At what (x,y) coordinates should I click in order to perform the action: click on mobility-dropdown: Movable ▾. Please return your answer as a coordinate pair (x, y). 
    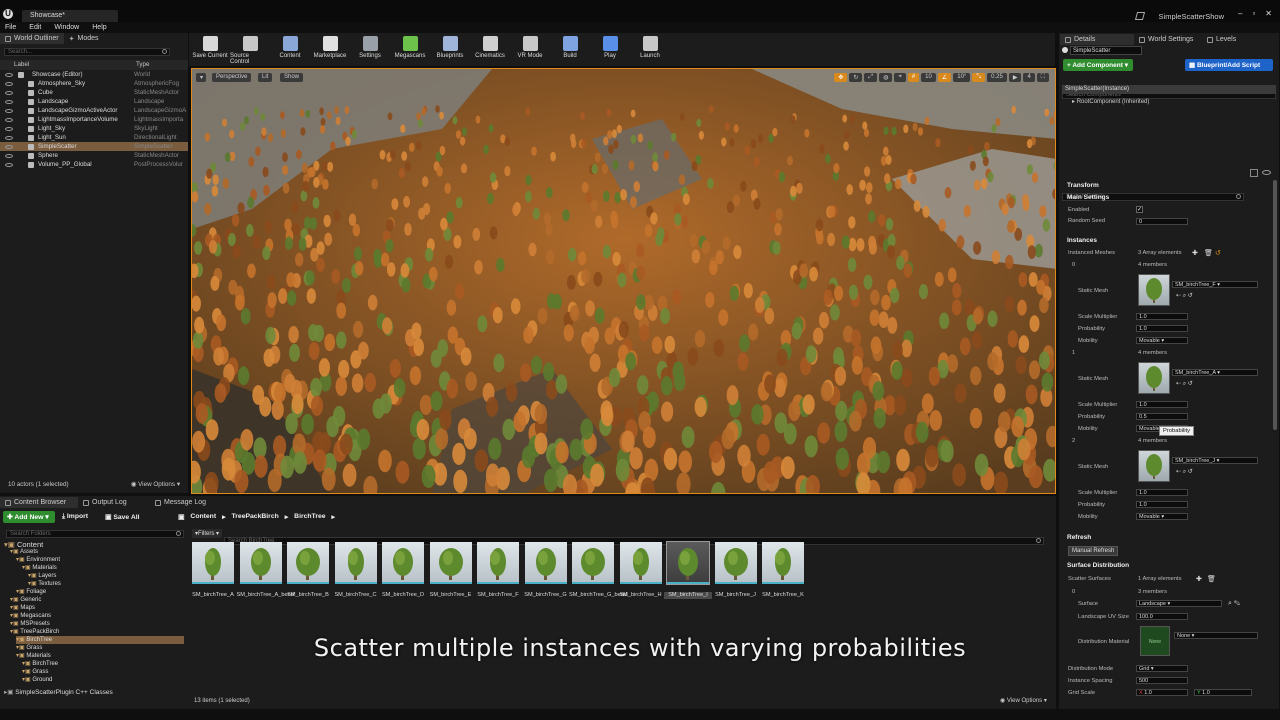
    Looking at the image, I should click on (1162, 516).